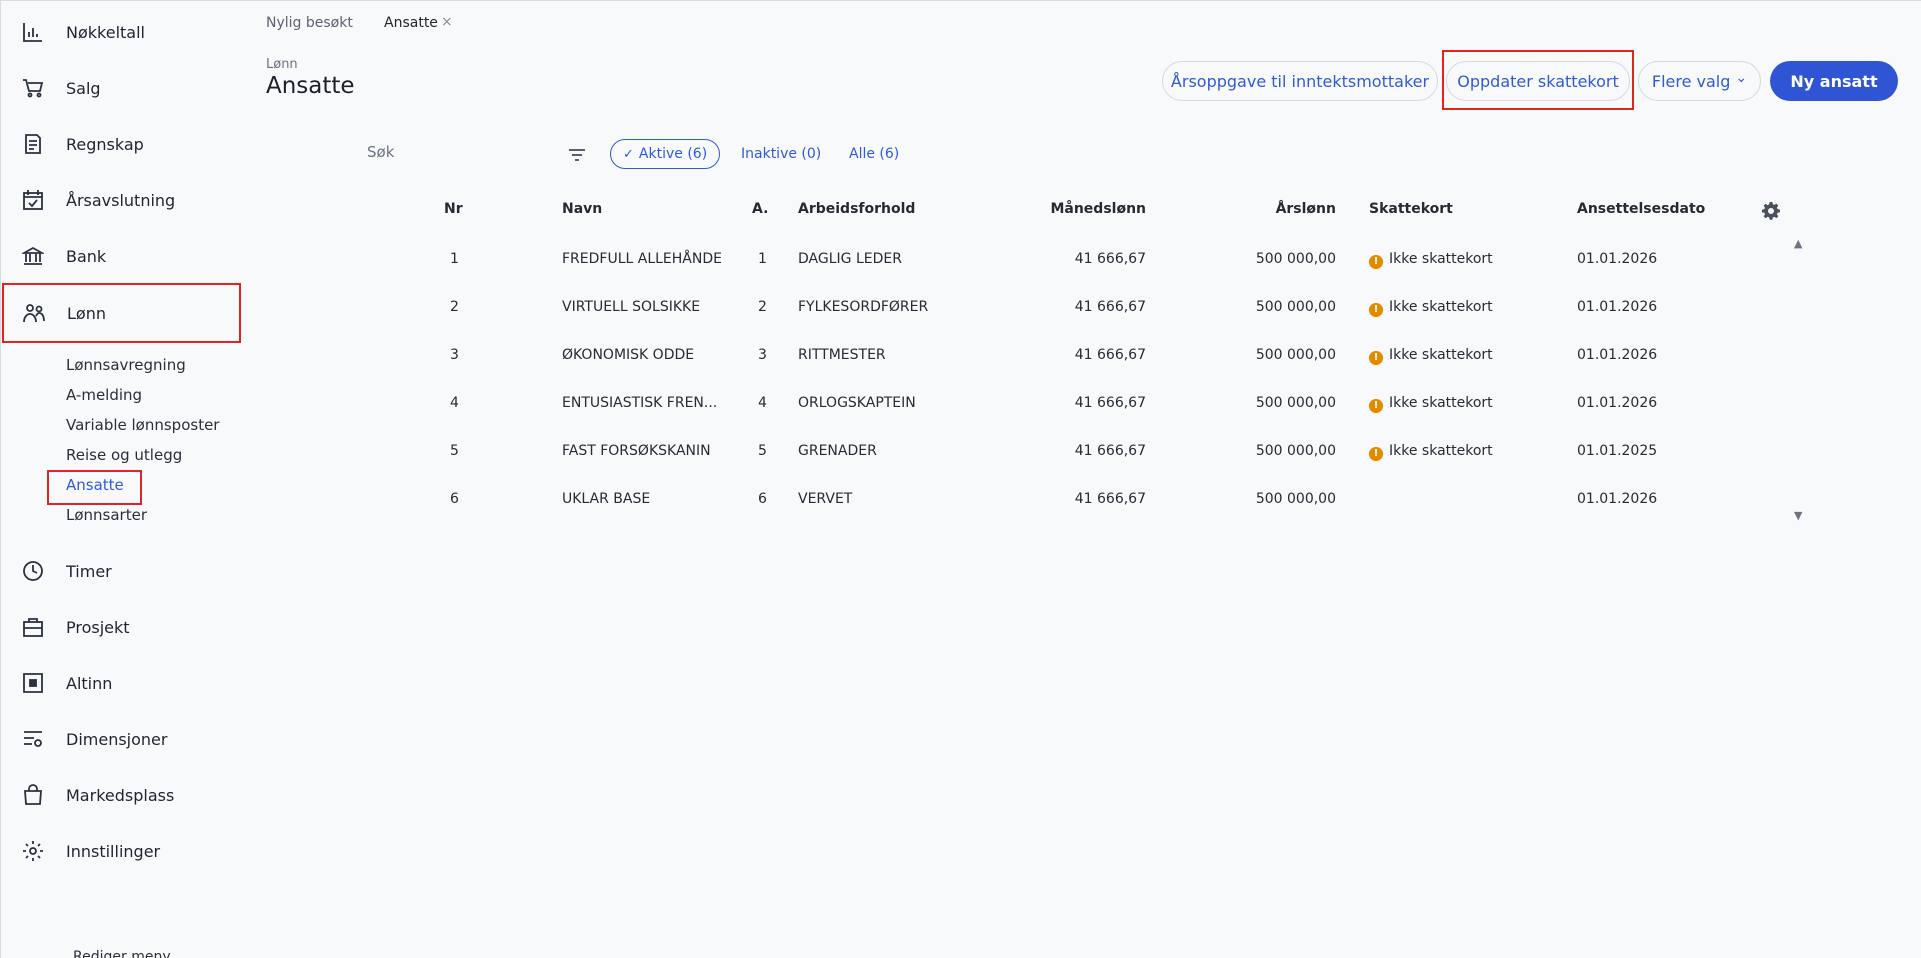  What do you see at coordinates (113, 851) in the screenshot?
I see `sidebar-item-label: Innstillinger` at bounding box center [113, 851].